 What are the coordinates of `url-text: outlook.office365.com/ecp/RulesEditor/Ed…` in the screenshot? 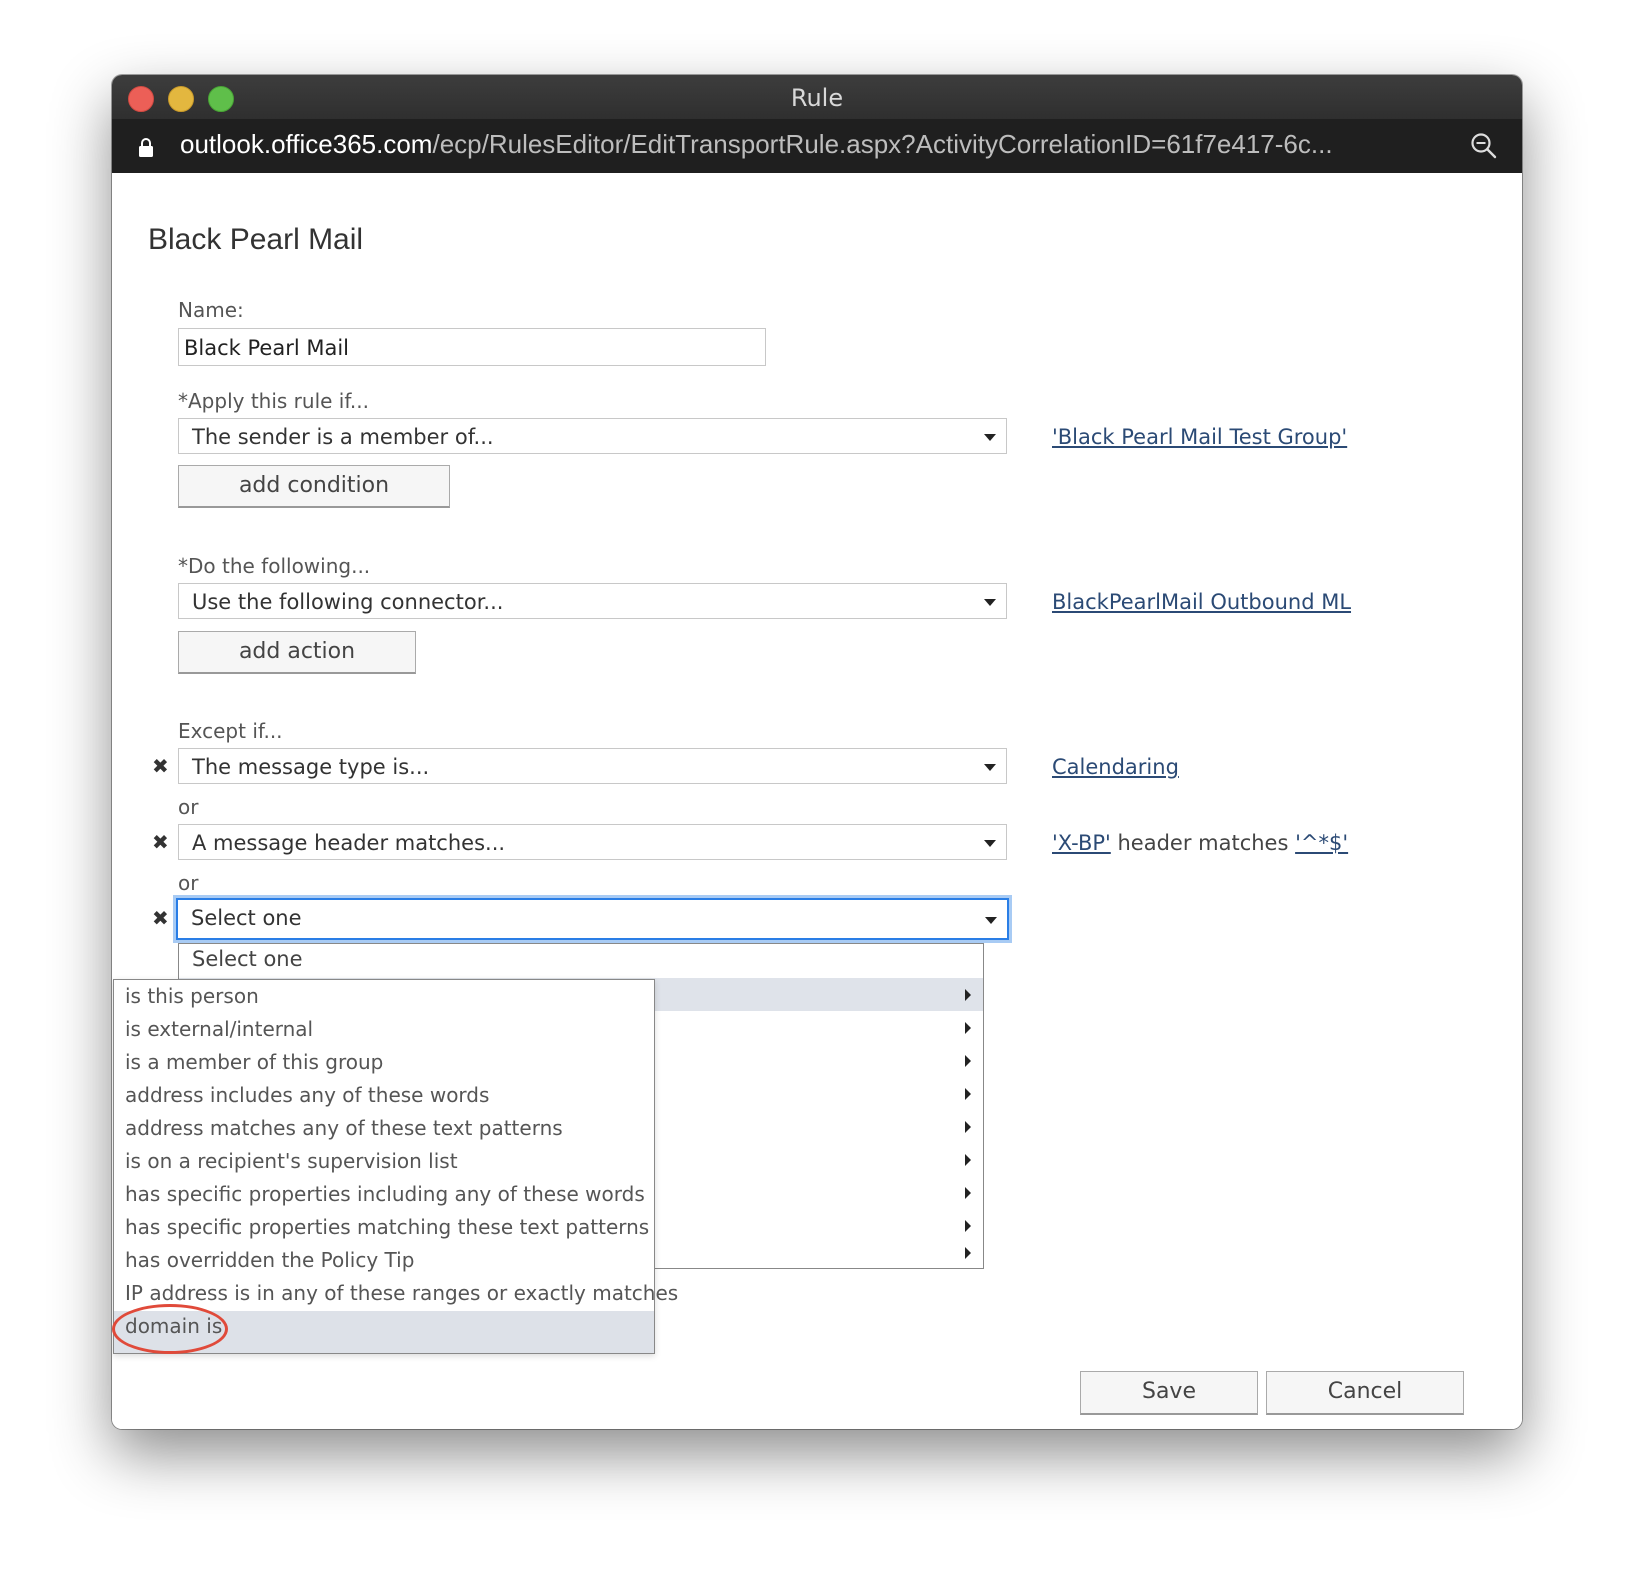 It's located at (756, 144).